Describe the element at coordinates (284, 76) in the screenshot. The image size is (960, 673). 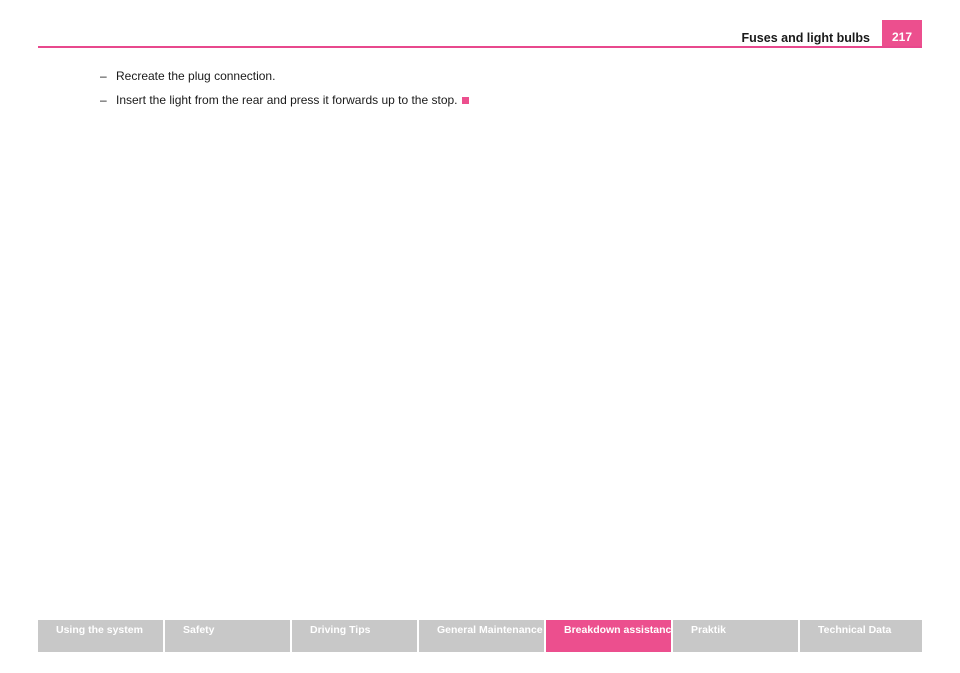
I see `step-item: – Recreate the plug connection.` at that location.